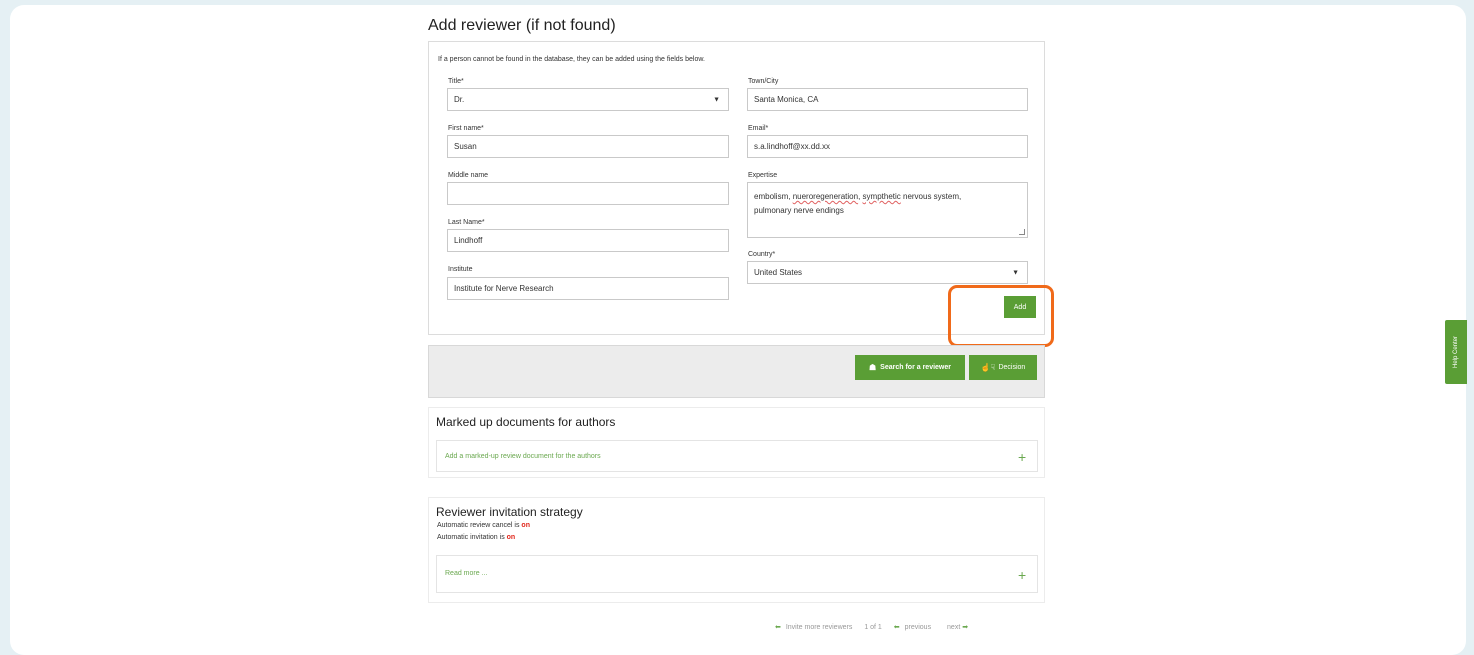 Image resolution: width=1474 pixels, height=655 pixels. Describe the element at coordinates (466, 128) in the screenshot. I see `first-name-label: First name*` at that location.